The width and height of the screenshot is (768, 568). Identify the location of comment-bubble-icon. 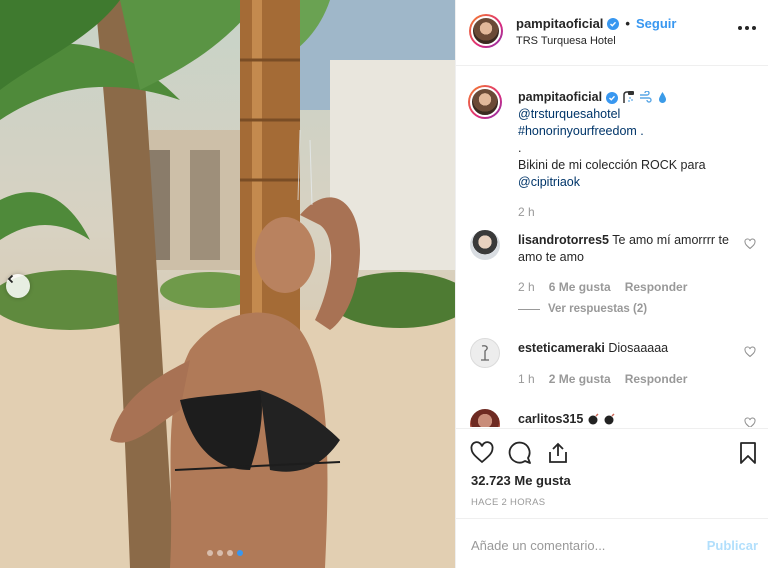
(520, 453).